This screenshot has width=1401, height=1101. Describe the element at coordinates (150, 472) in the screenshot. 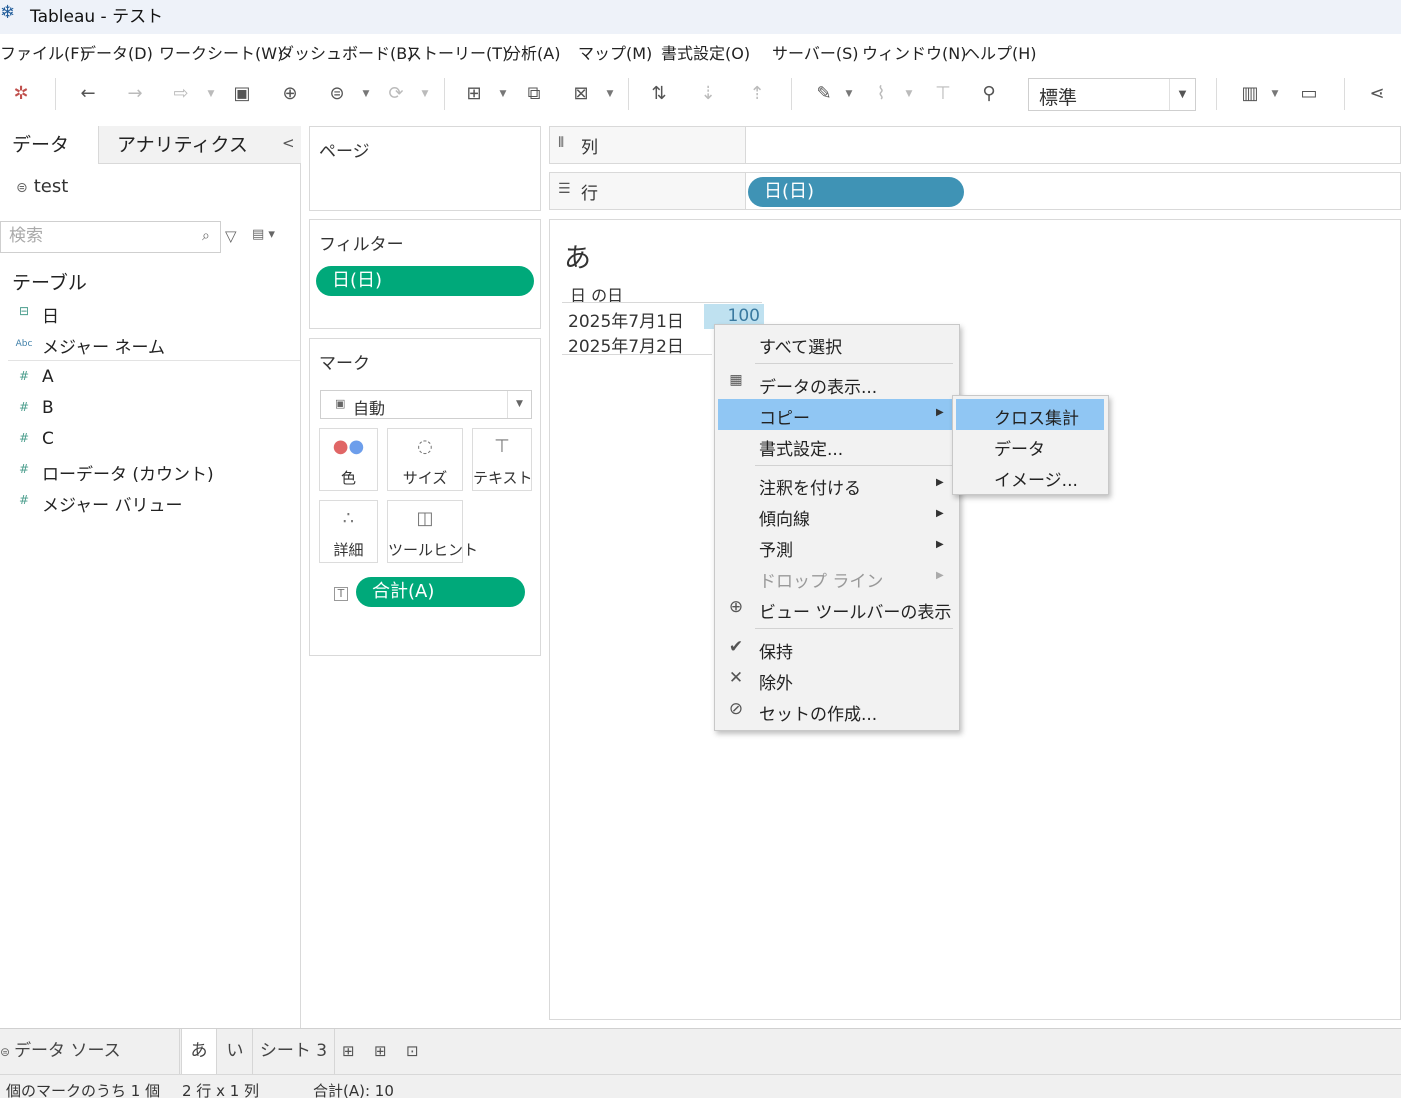

I see `field-item: # ローデータ (カウント)` at that location.